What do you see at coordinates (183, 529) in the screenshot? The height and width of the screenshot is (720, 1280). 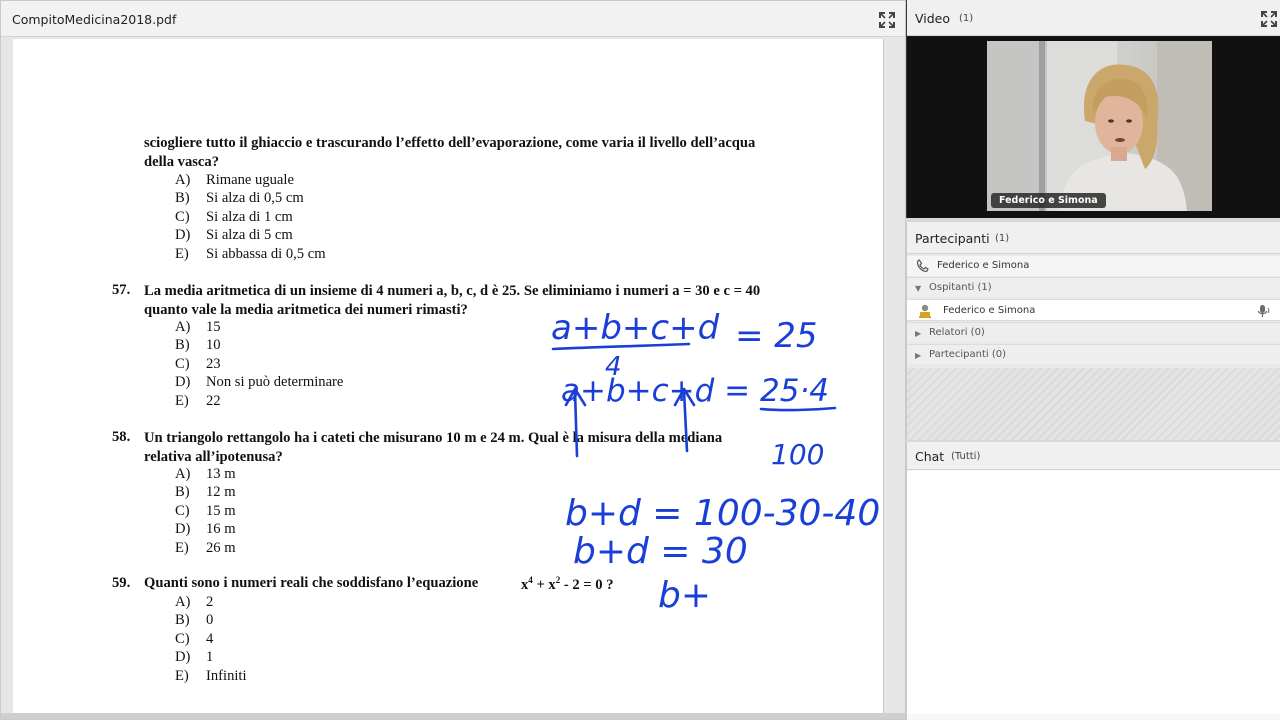 I see `q58-option-d-letter: D)` at bounding box center [183, 529].